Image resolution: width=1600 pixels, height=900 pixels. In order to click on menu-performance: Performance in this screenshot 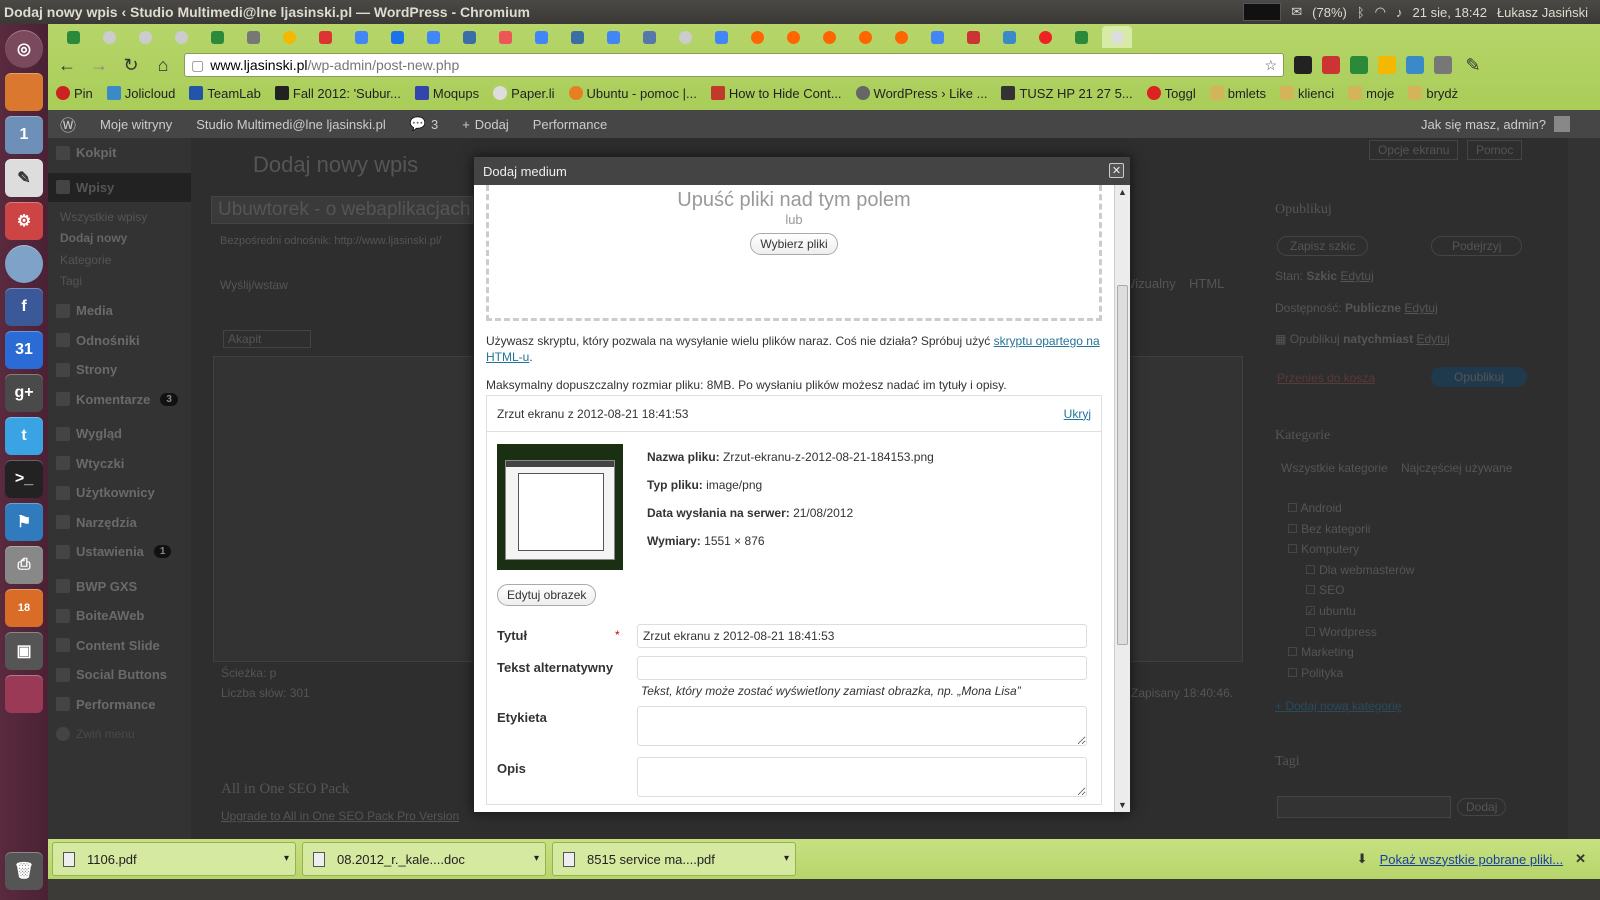, I will do `click(119, 705)`.